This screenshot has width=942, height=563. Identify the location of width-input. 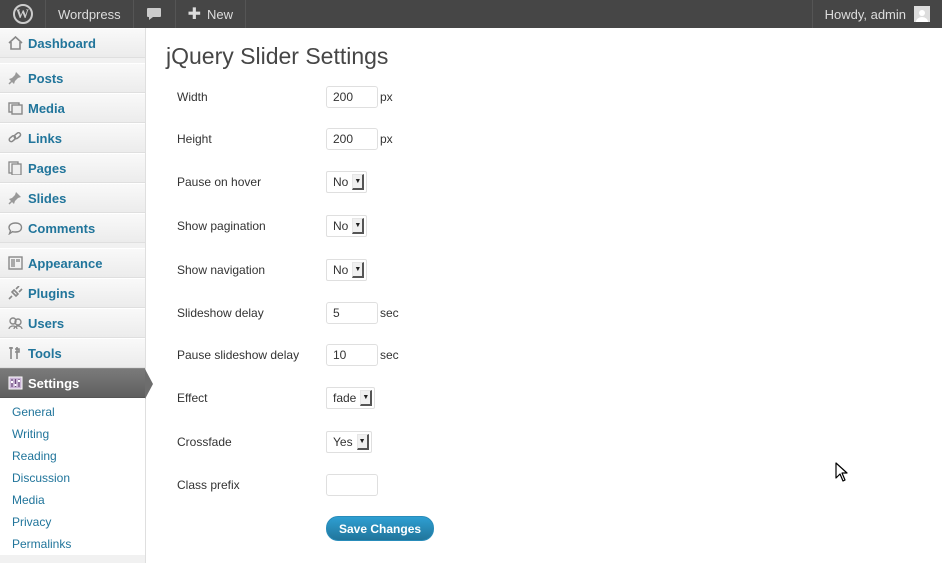
(352, 97).